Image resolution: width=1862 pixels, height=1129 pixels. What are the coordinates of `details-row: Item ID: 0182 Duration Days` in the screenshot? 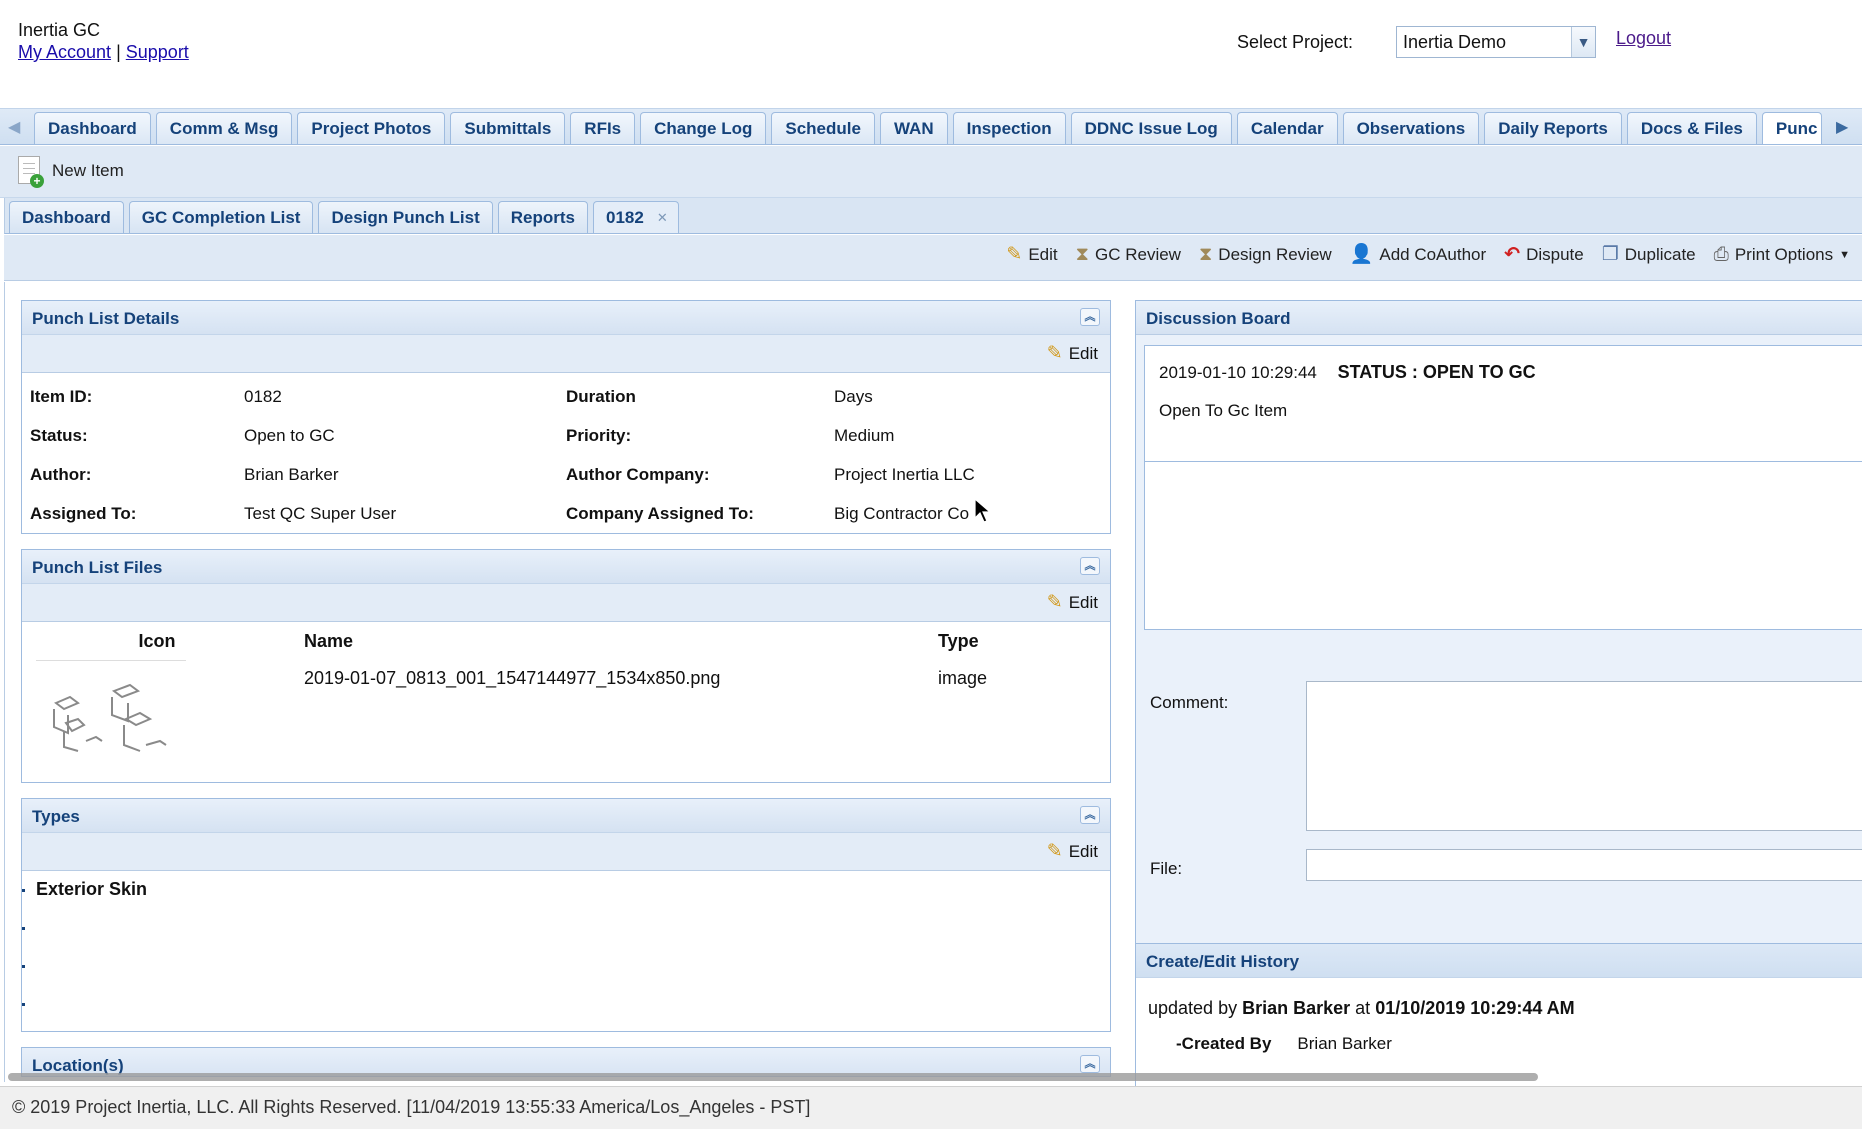 It's located at (566, 396).